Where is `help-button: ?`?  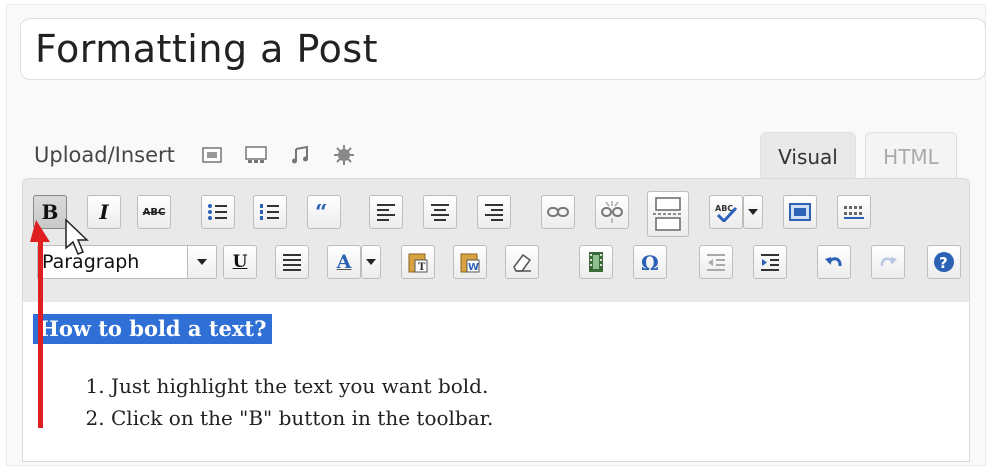
help-button: ? is located at coordinates (944, 262).